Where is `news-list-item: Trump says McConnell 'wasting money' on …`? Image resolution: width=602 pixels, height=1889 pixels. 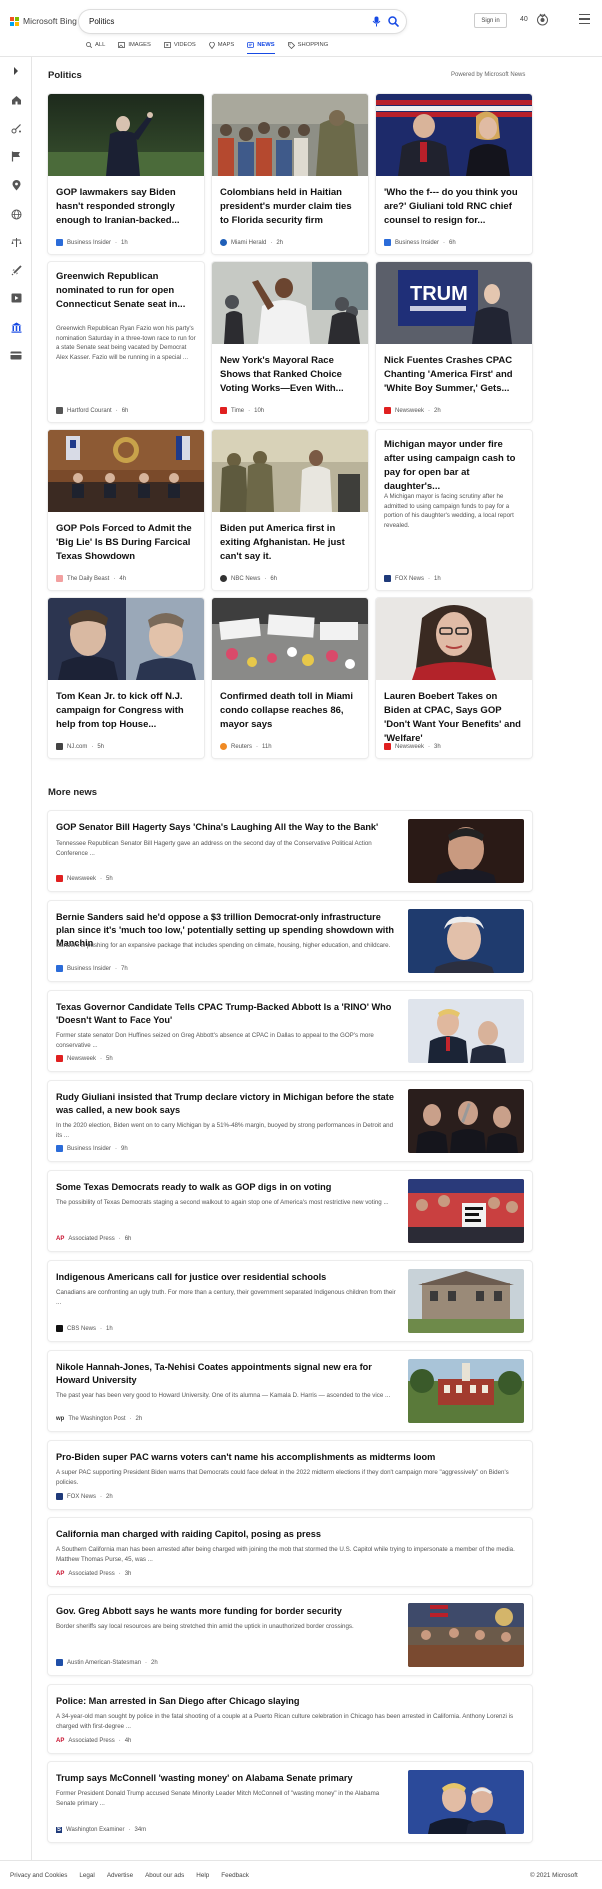
news-list-item: Trump says McConnell 'wasting money' on … is located at coordinates (290, 1802).